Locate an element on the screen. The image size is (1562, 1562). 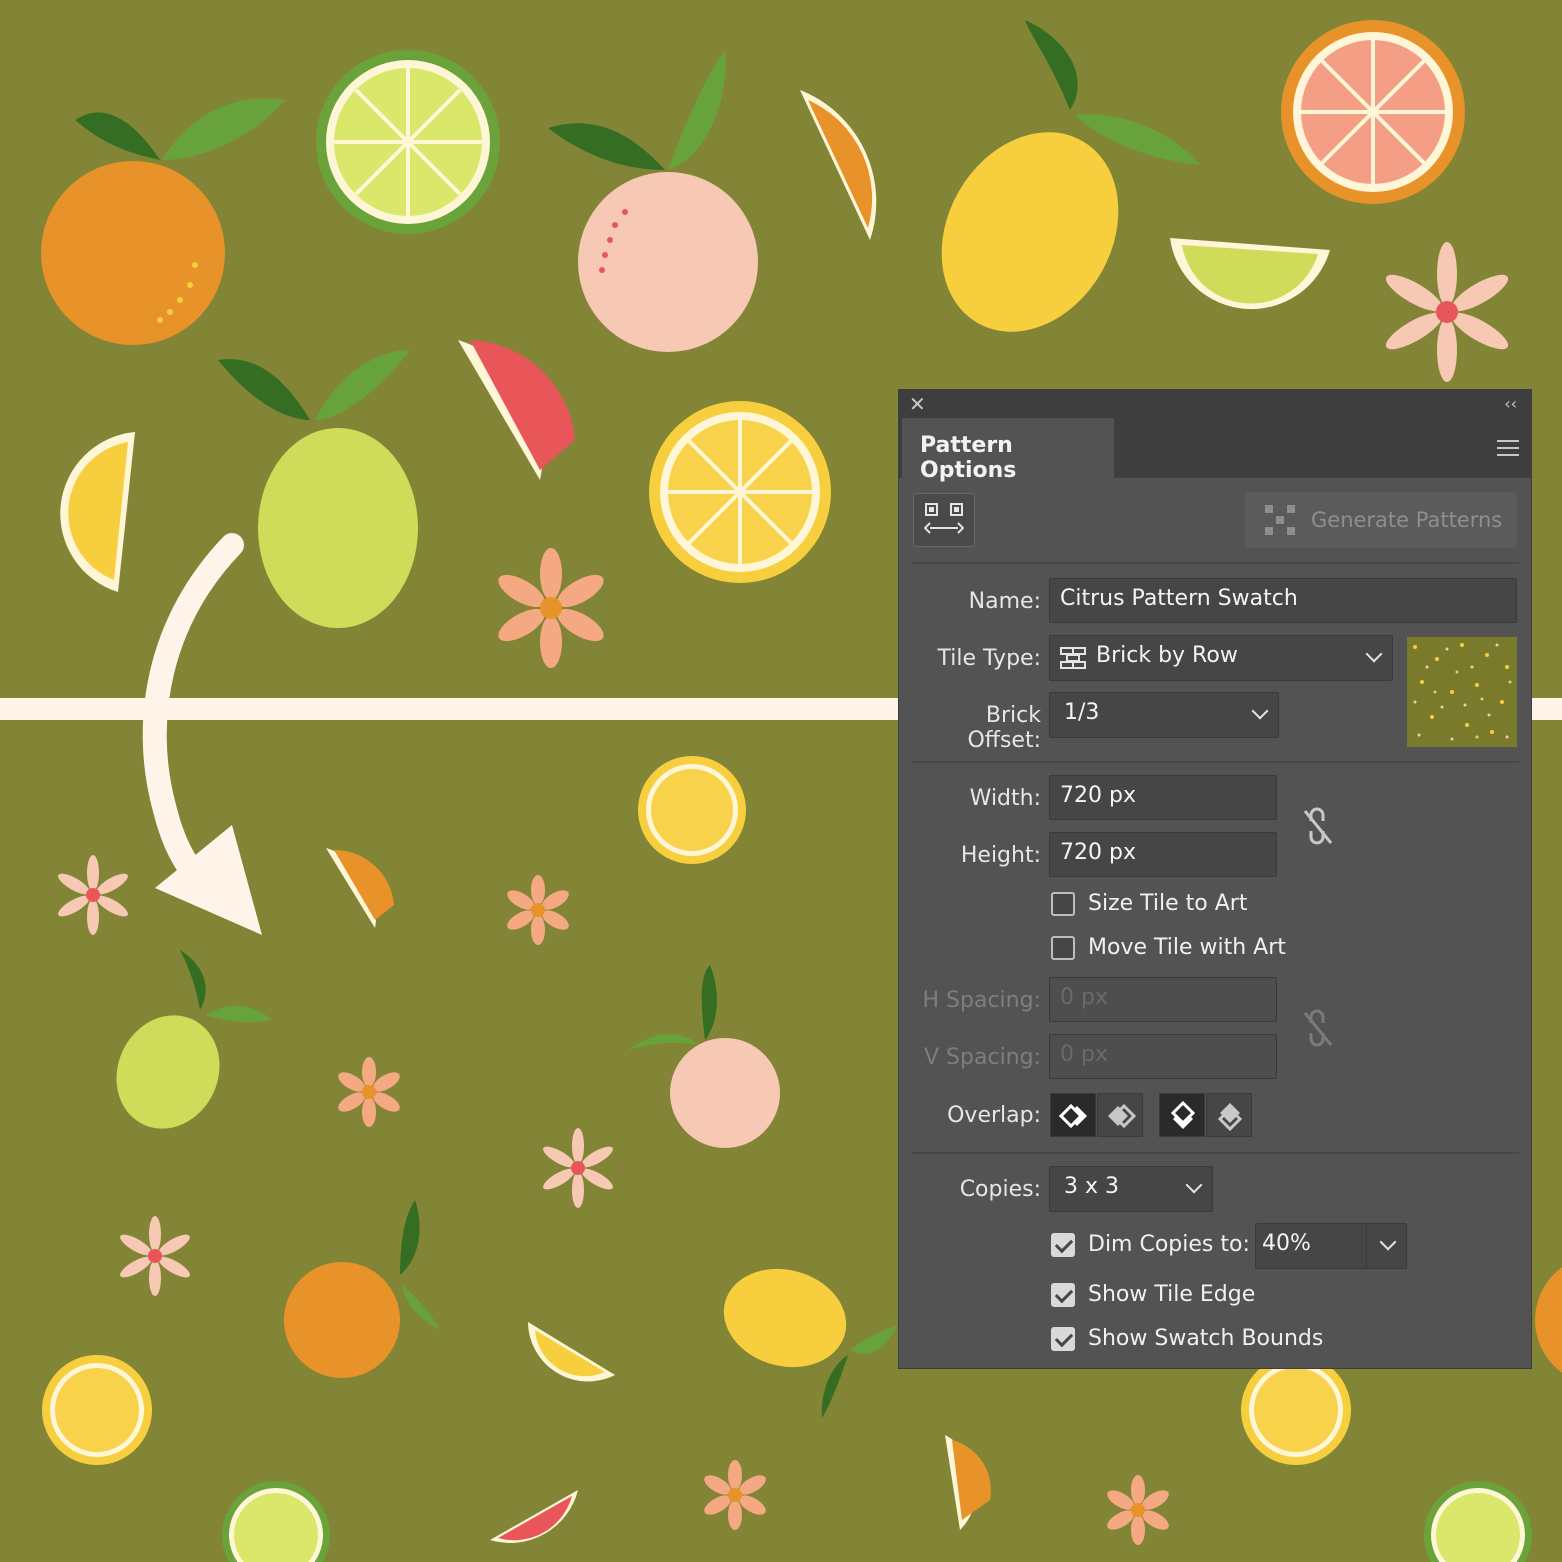
copies-select: 3 x 3 is located at coordinates (1131, 1189).